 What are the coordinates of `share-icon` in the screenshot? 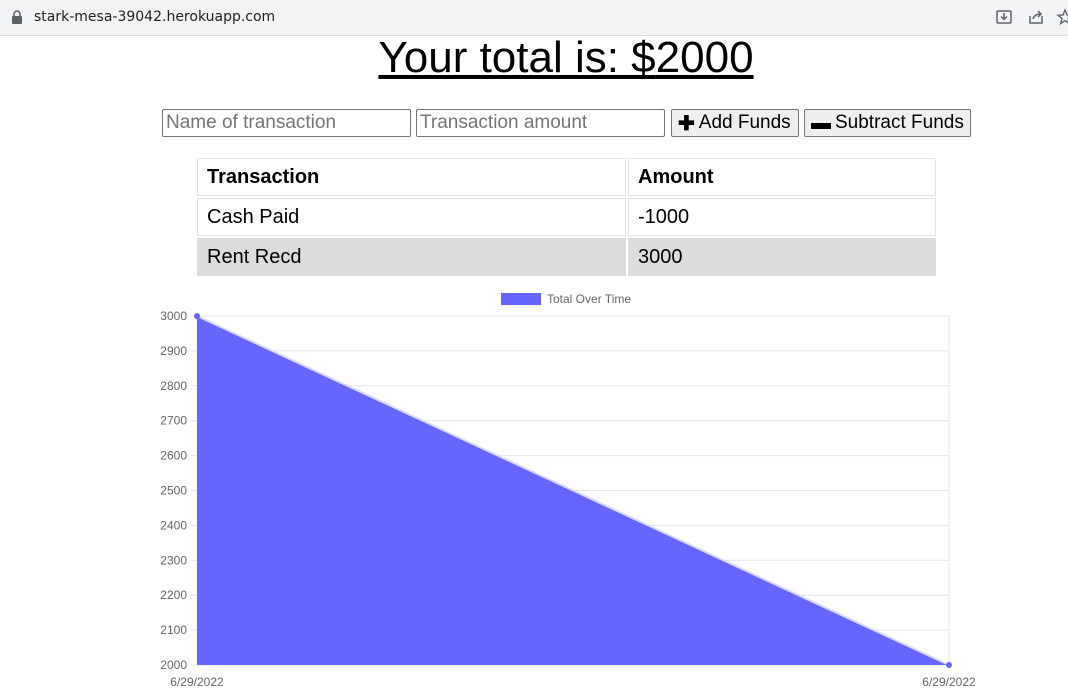 It's located at (1036, 17).